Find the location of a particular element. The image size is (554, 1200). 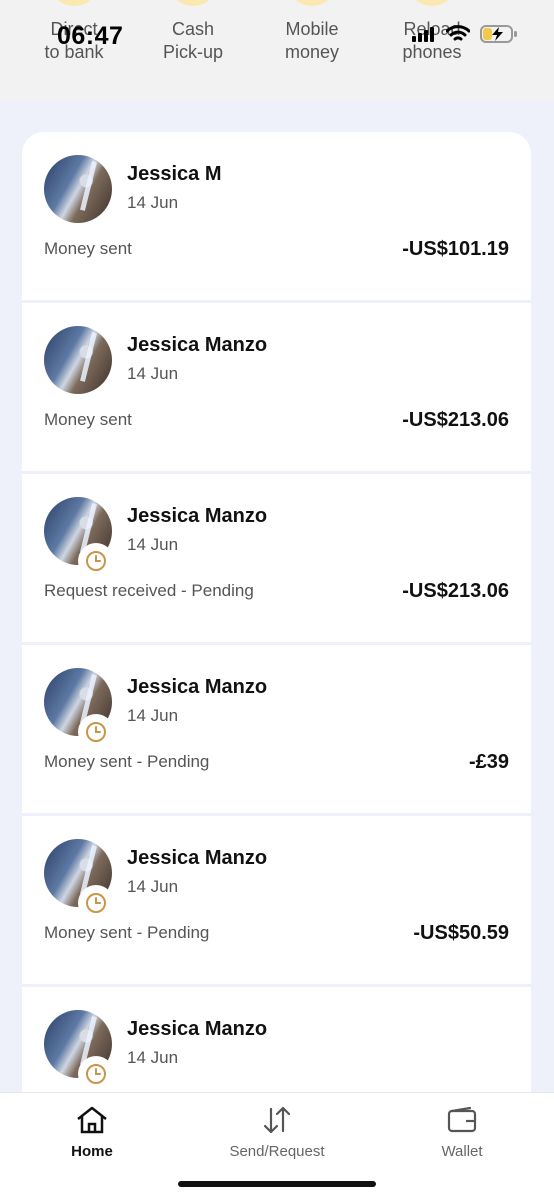

nav-label: Home is located at coordinates (92, 1151).